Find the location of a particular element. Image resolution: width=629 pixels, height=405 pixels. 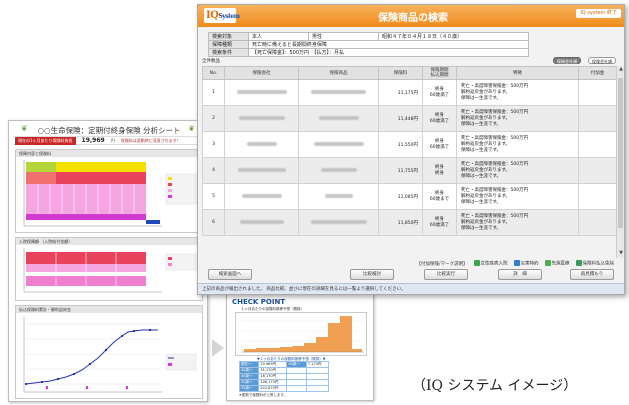

column-header: 付加金 is located at coordinates (597, 73).